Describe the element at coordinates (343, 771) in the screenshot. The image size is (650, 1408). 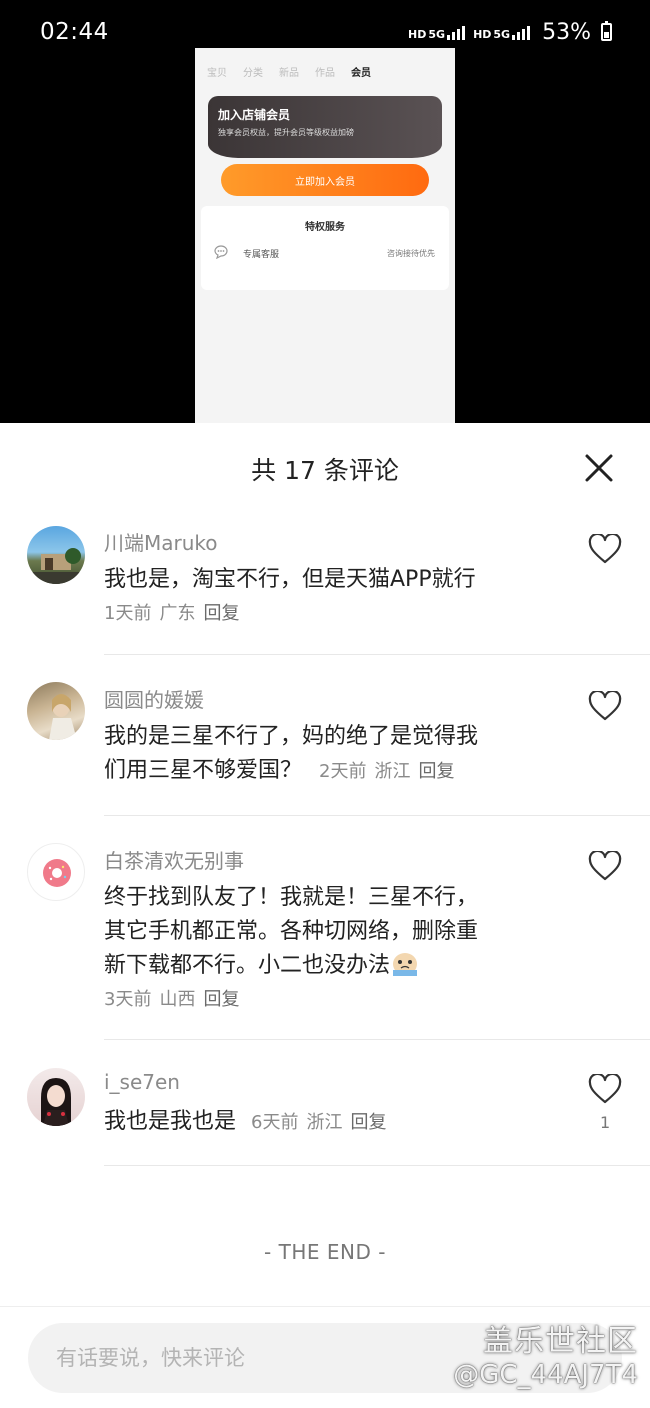
I see `comment-time: 2天前` at that location.